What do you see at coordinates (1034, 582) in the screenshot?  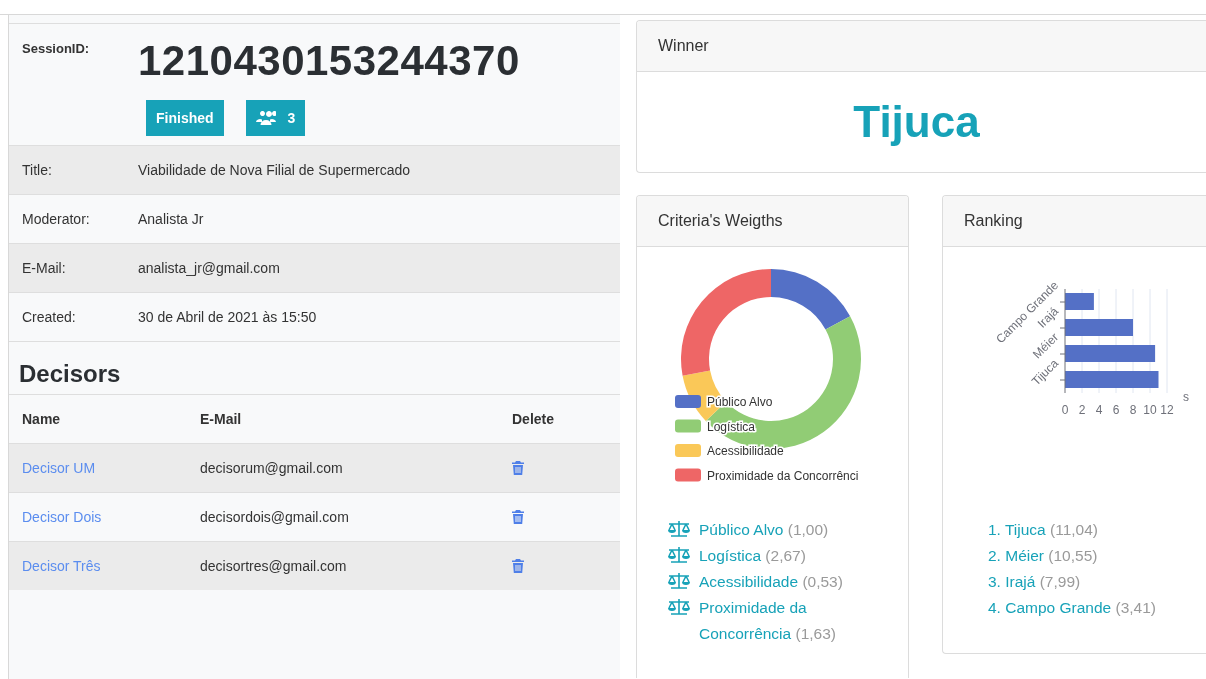 I see `ranking-link: 3. Irajá (7,99)` at bounding box center [1034, 582].